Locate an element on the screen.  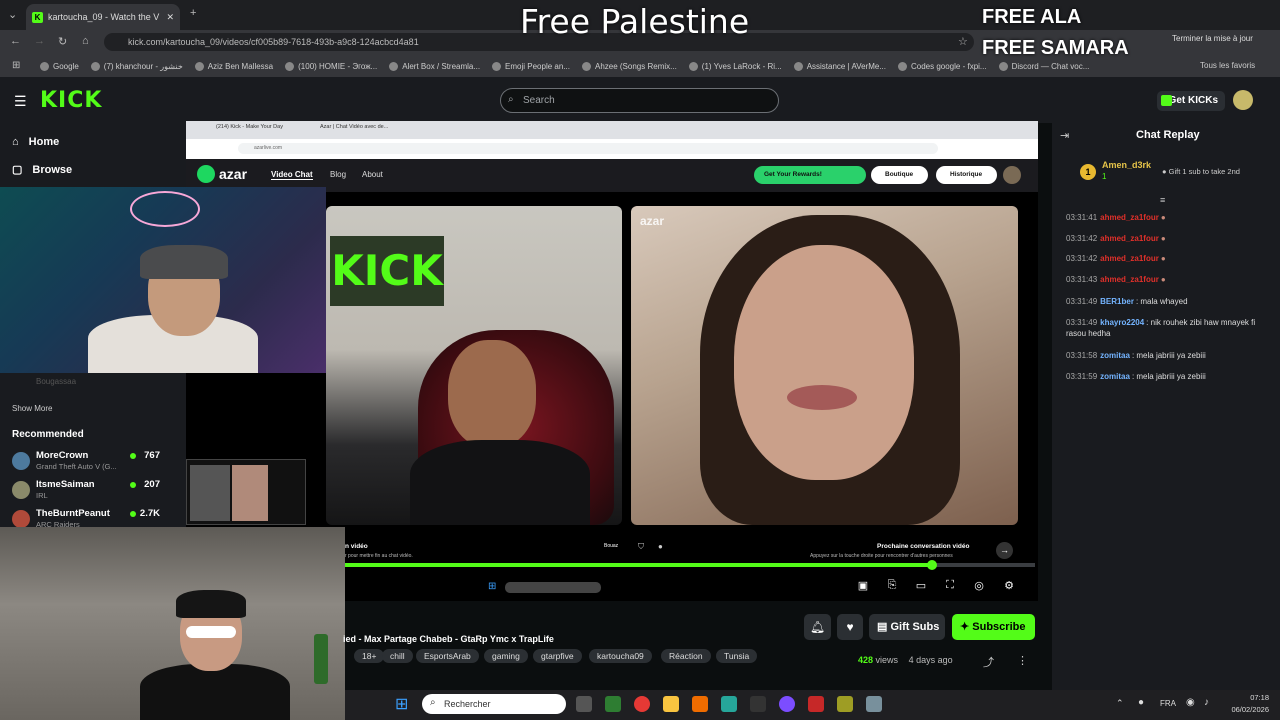
windows-start-icon: ⊞ is located at coordinates (404, 705).